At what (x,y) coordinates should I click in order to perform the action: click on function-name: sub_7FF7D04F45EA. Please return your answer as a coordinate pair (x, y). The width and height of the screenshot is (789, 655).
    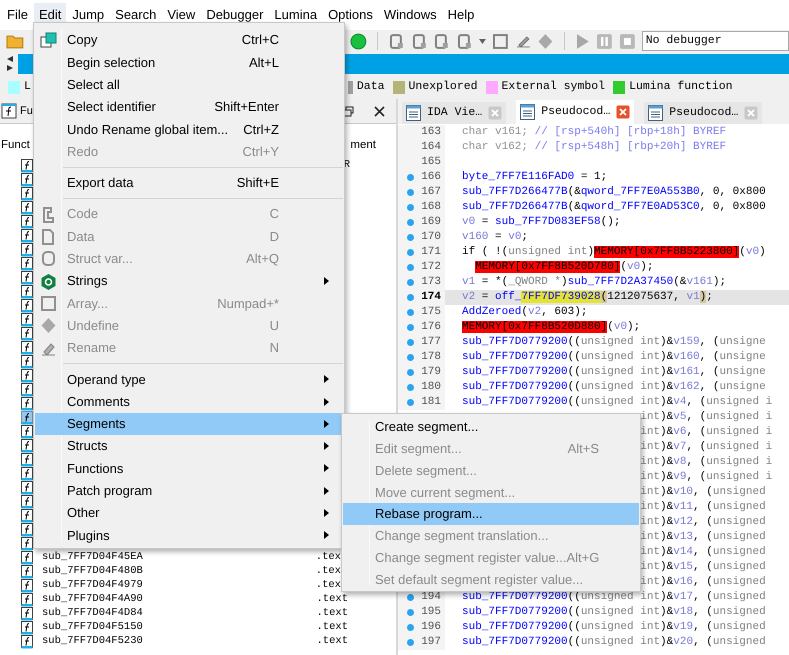
    Looking at the image, I should click on (92, 558).